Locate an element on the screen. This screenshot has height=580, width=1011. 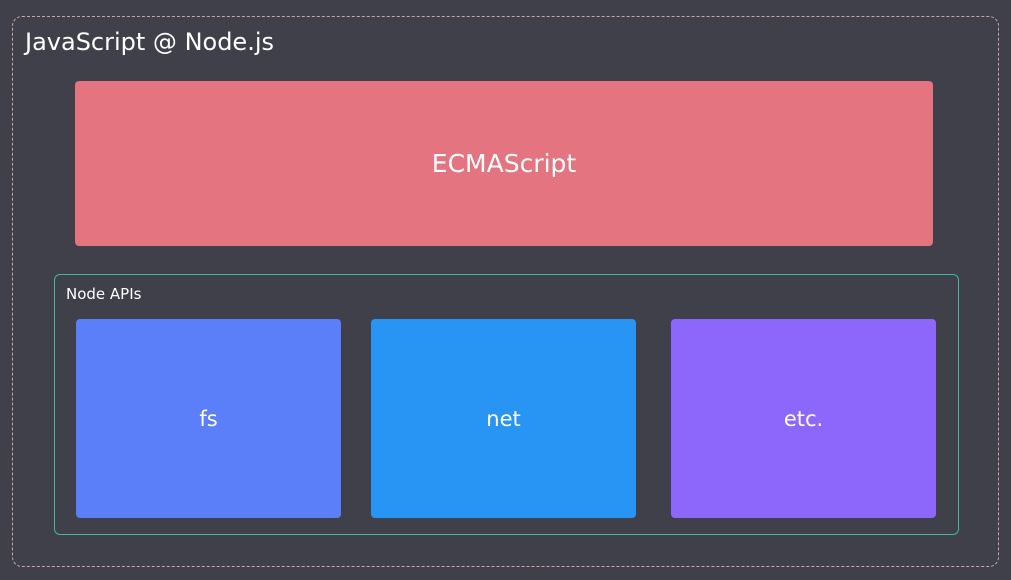
ecmascript-label: ECMAScript is located at coordinates (504, 163).